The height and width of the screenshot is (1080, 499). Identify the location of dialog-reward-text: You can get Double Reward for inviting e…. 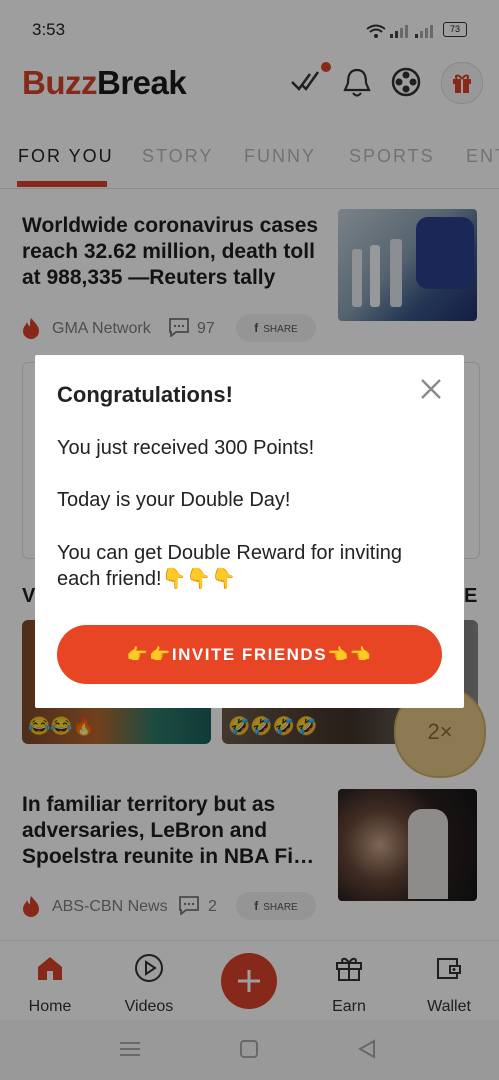
(230, 566).